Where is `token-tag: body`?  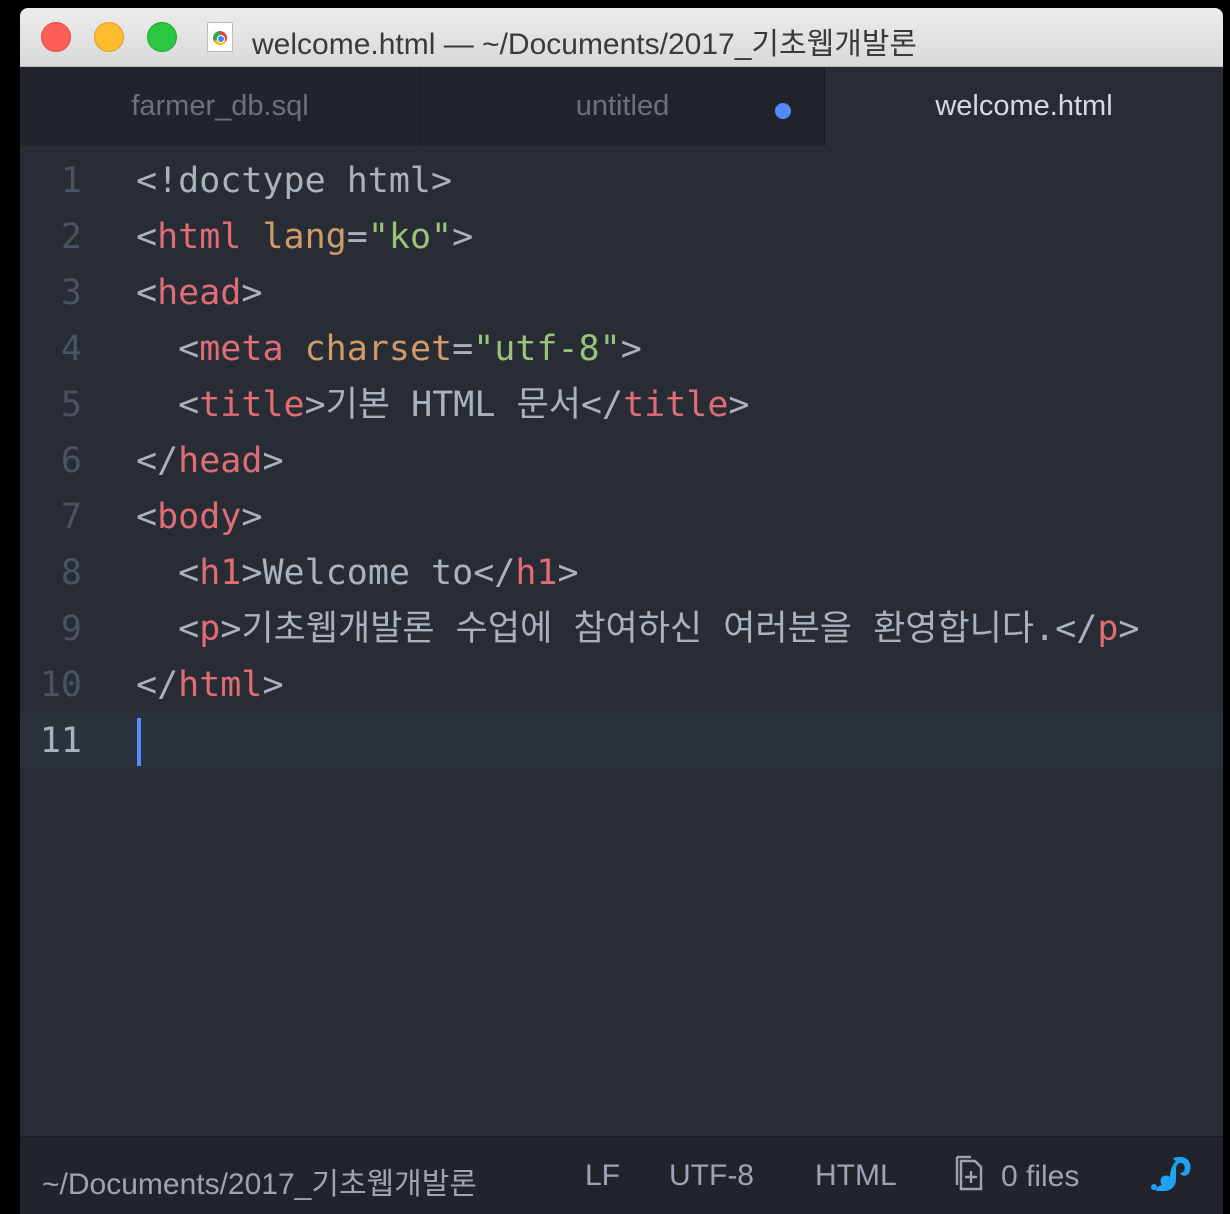
token-tag: body is located at coordinates (199, 517).